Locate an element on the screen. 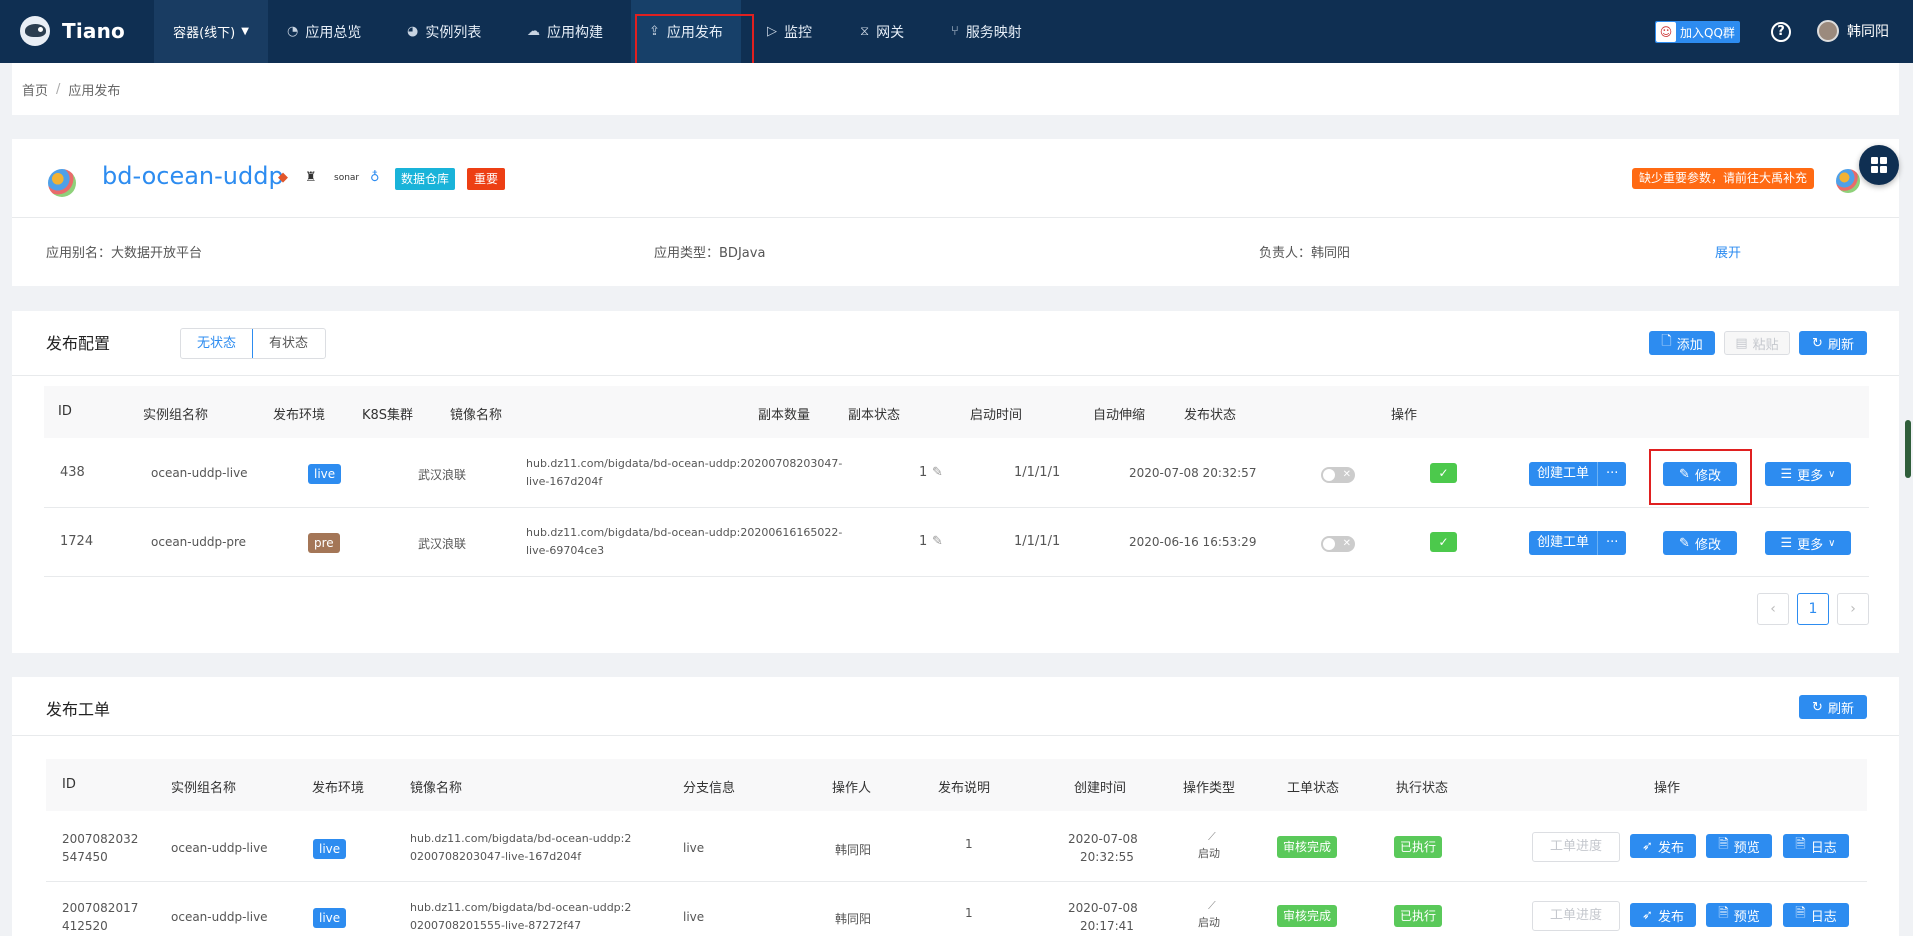 The height and width of the screenshot is (936, 1913). column-header: 发布环境 is located at coordinates (338, 788).